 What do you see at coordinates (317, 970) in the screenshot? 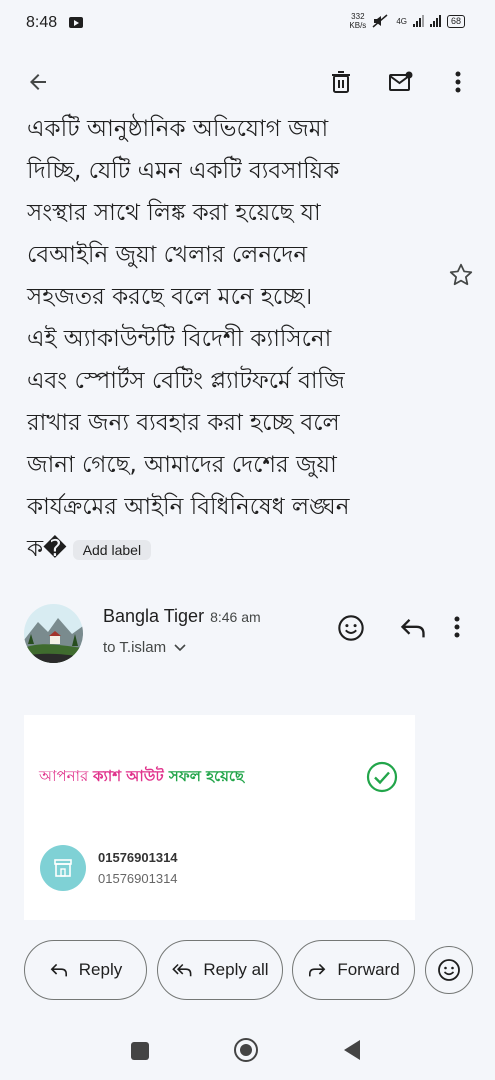
I see `forward-icon` at bounding box center [317, 970].